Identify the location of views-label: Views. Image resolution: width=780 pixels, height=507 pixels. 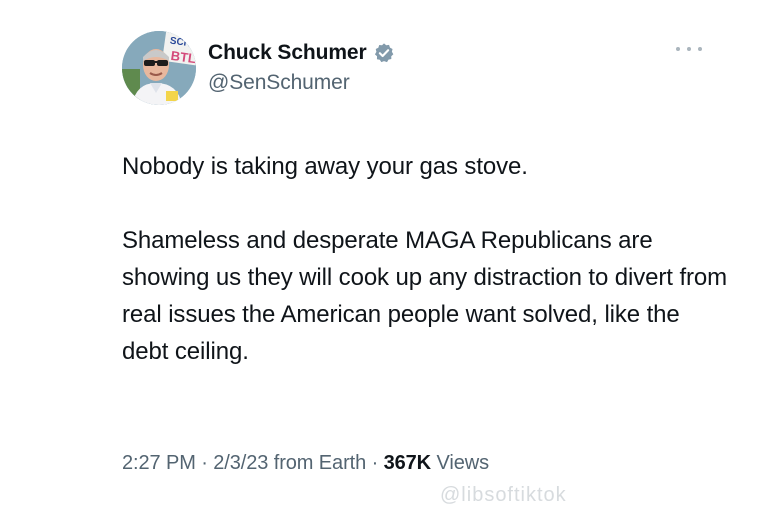
(460, 463).